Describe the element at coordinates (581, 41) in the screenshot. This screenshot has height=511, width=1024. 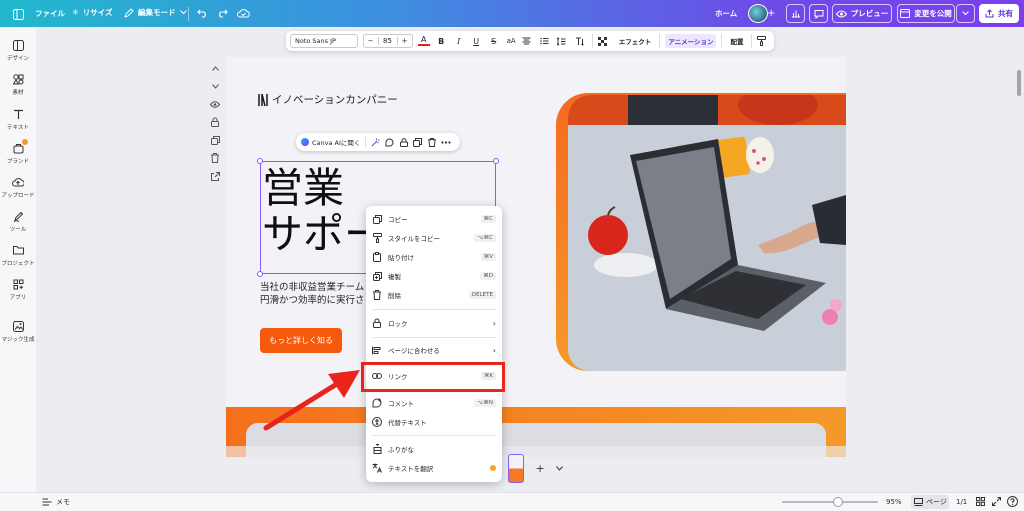
I see `vertical-text-icon` at that location.